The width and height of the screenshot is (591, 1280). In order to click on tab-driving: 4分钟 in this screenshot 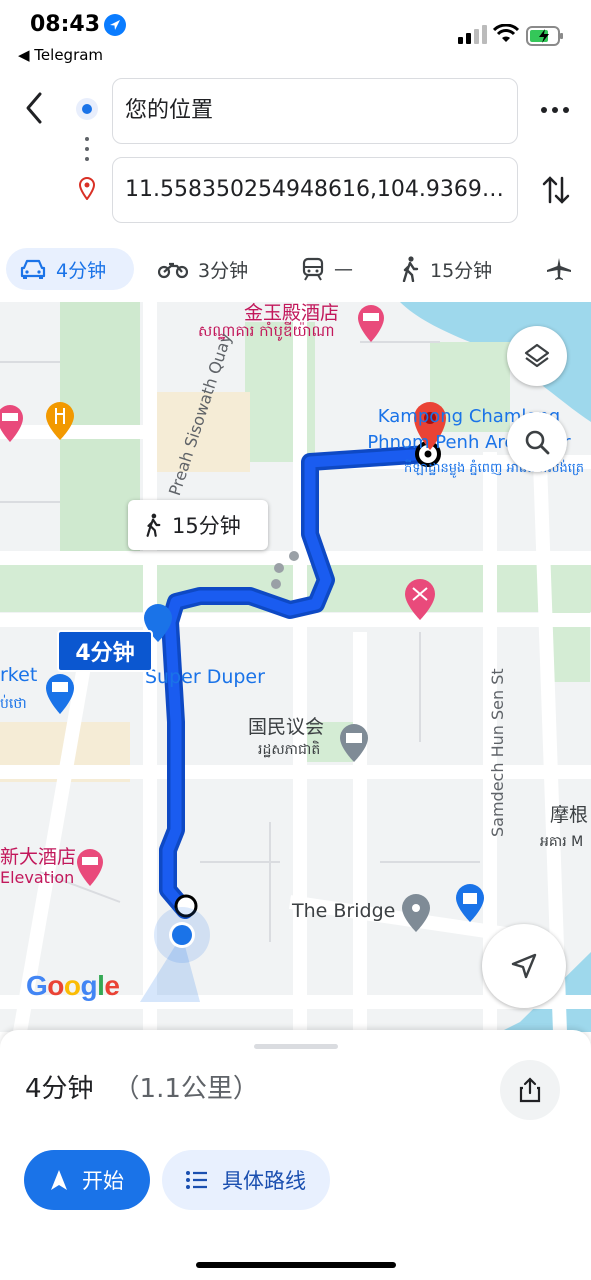, I will do `click(70, 269)`.